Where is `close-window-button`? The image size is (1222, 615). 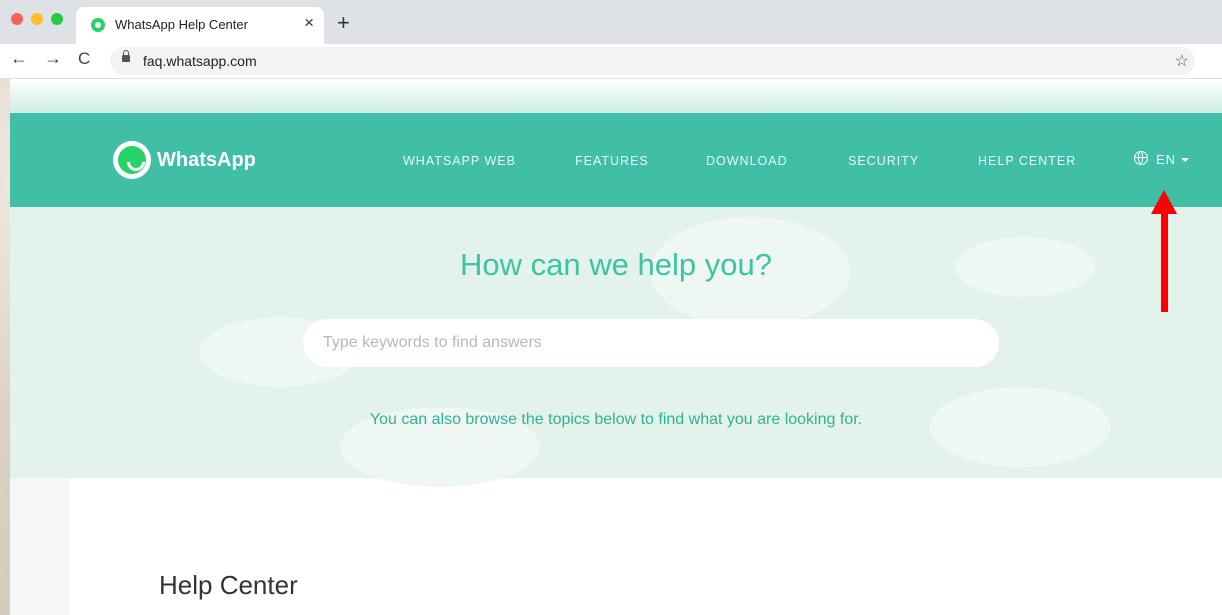
close-window-button is located at coordinates (17, 19).